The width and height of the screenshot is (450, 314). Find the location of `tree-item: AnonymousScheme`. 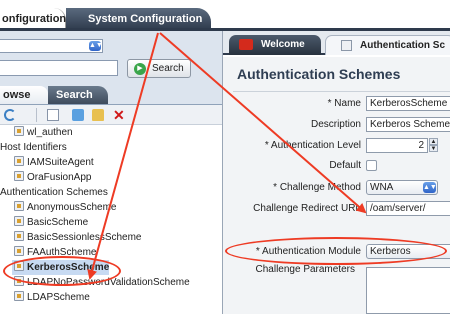

tree-item: AnonymousScheme is located at coordinates (64, 207).